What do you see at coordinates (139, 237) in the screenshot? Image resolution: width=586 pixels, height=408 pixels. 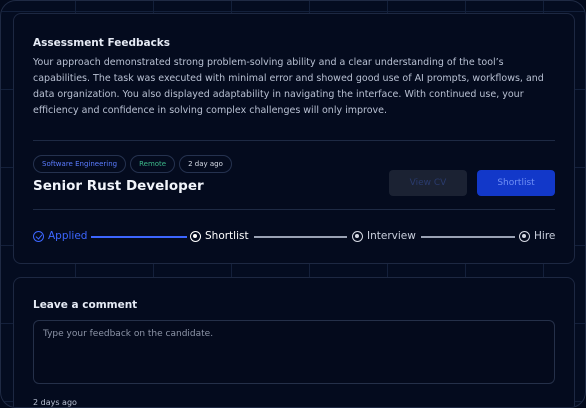 I see `progress-line-complete` at bounding box center [139, 237].